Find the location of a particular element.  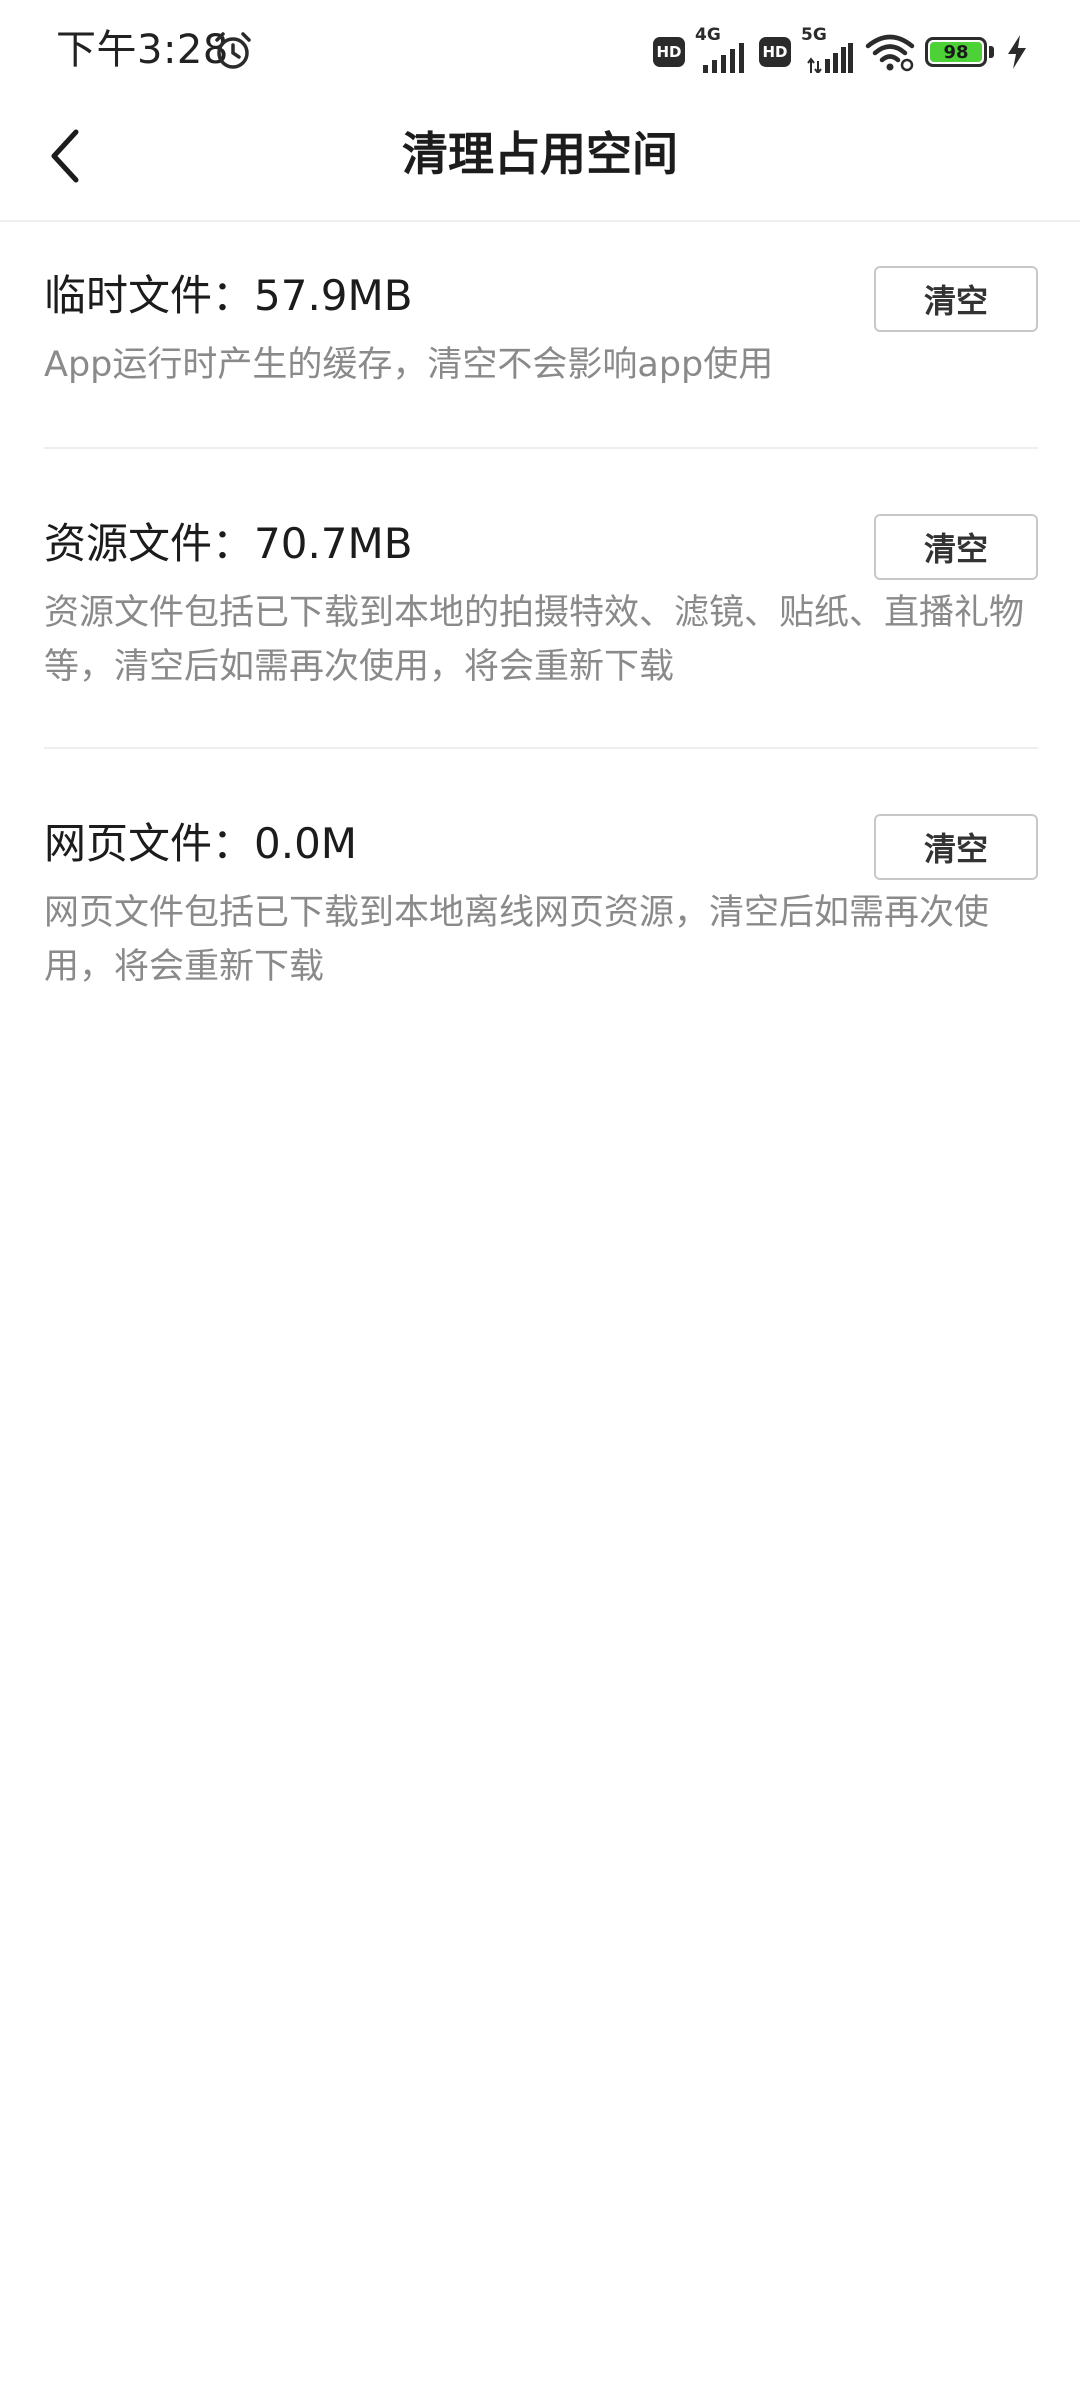

network-5g: 5G is located at coordinates (828, 50).